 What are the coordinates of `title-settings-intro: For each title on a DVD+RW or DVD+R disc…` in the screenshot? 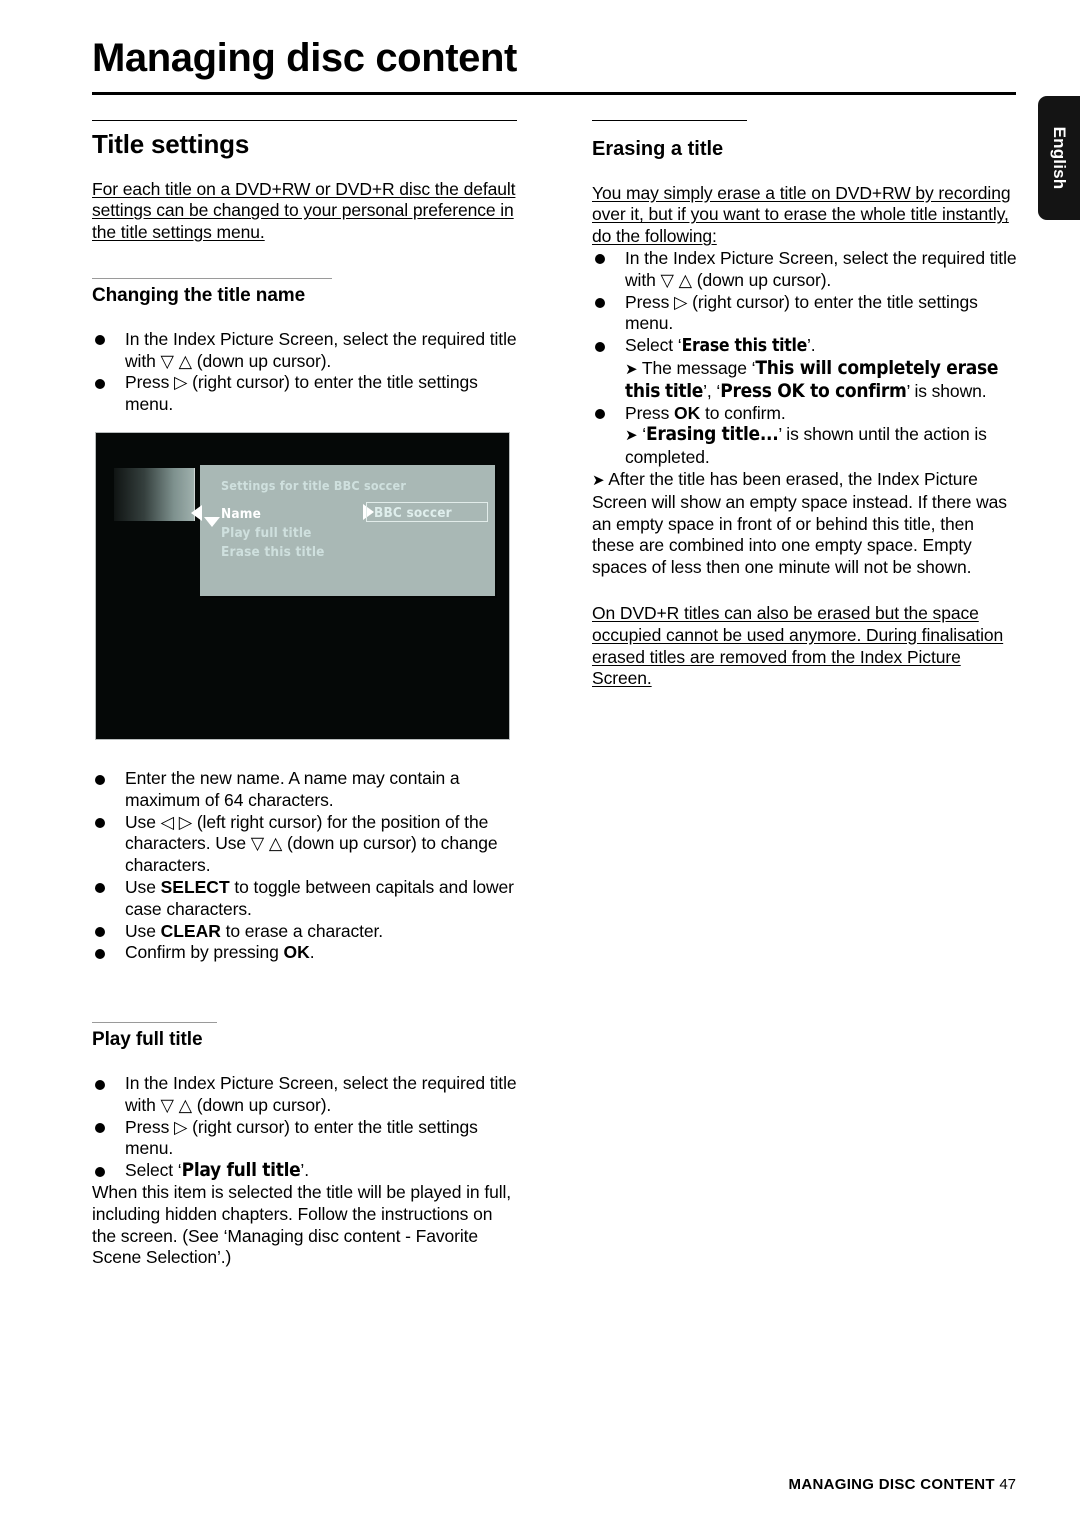 It's located at (304, 210).